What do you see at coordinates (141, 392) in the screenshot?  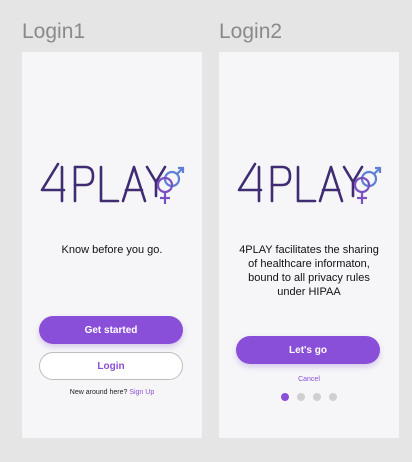 I see `sign-up-link: Sign Up` at bounding box center [141, 392].